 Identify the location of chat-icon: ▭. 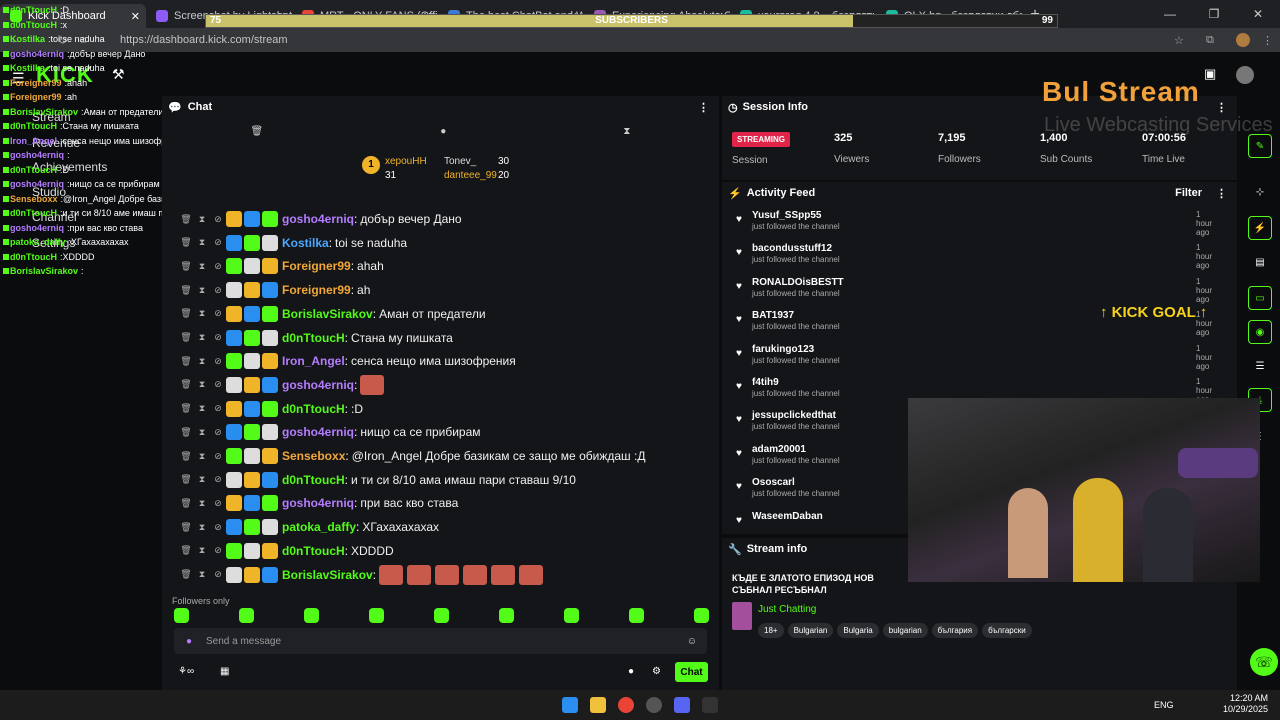
(1260, 298).